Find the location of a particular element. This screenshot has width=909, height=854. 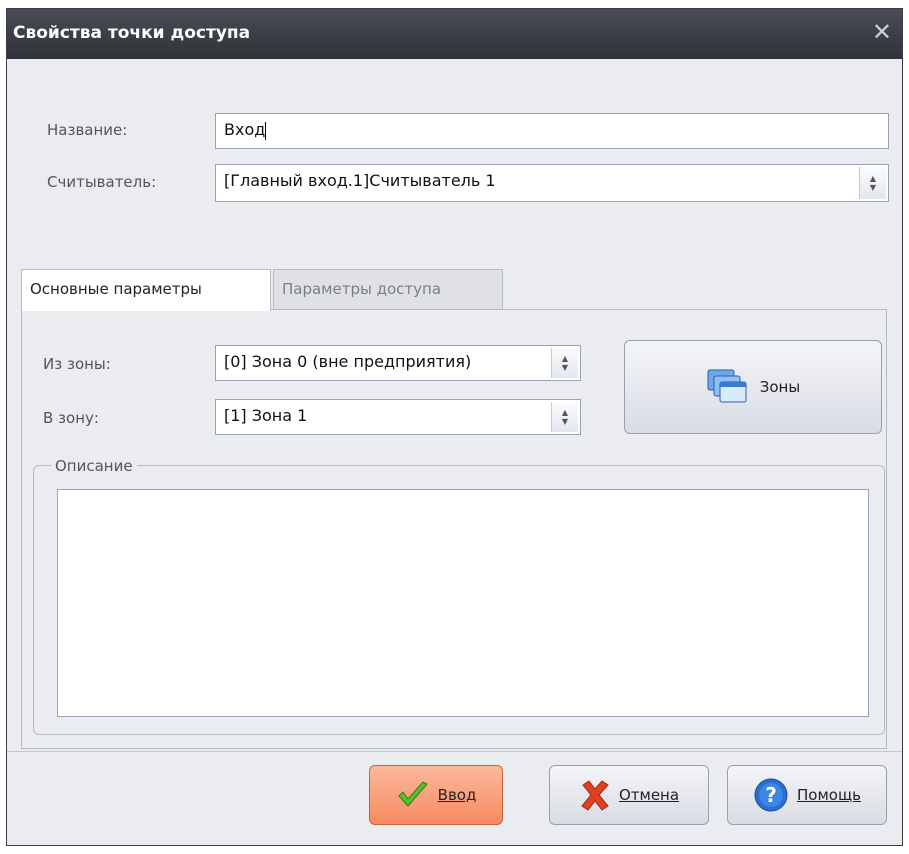

footer-divider is located at coordinates (454, 751).